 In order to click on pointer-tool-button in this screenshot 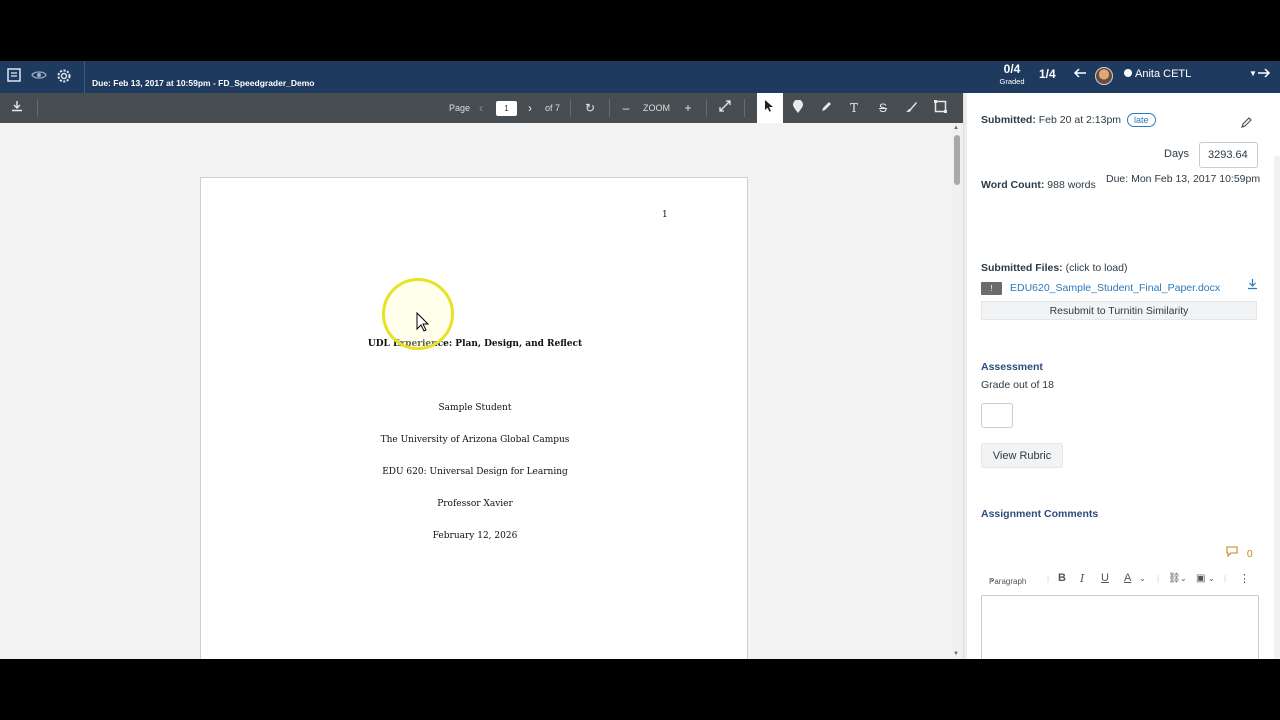, I will do `click(770, 108)`.